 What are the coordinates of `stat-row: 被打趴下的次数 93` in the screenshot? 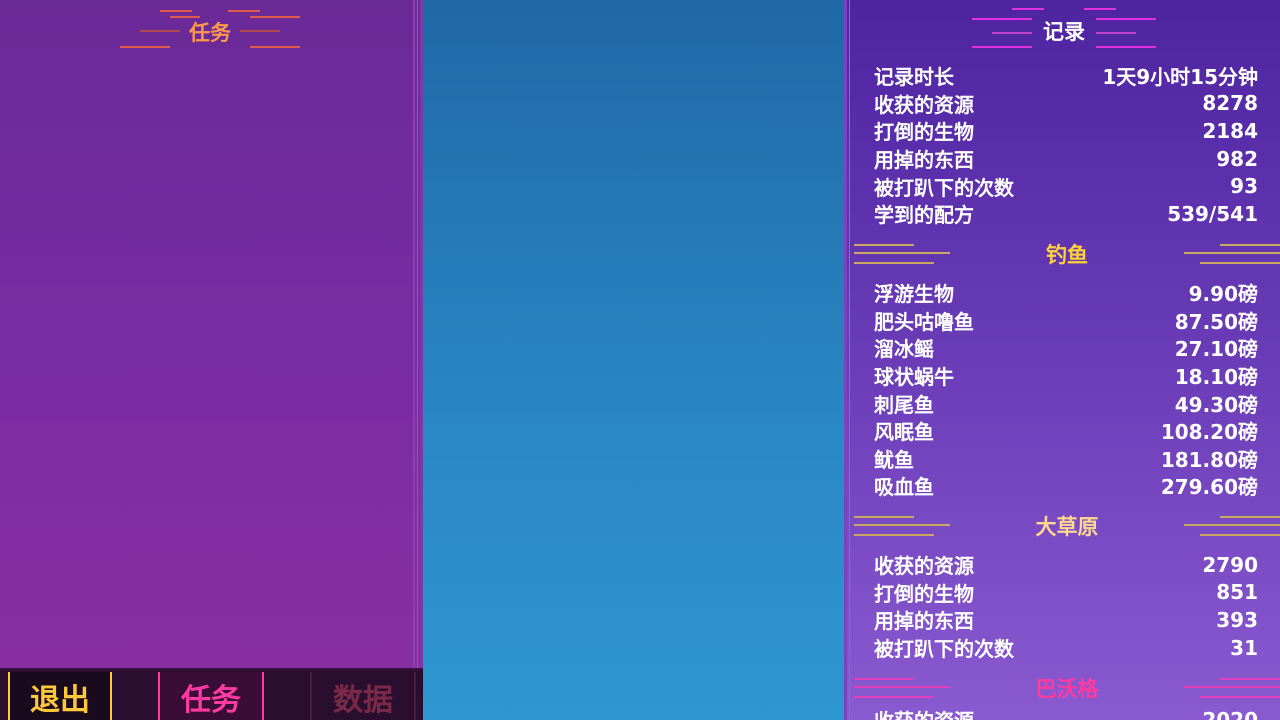 It's located at (1066, 186).